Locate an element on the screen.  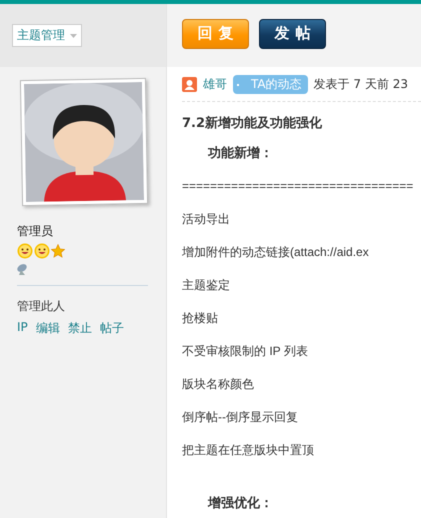
section-heading: 功能新增： is located at coordinates (239, 152).